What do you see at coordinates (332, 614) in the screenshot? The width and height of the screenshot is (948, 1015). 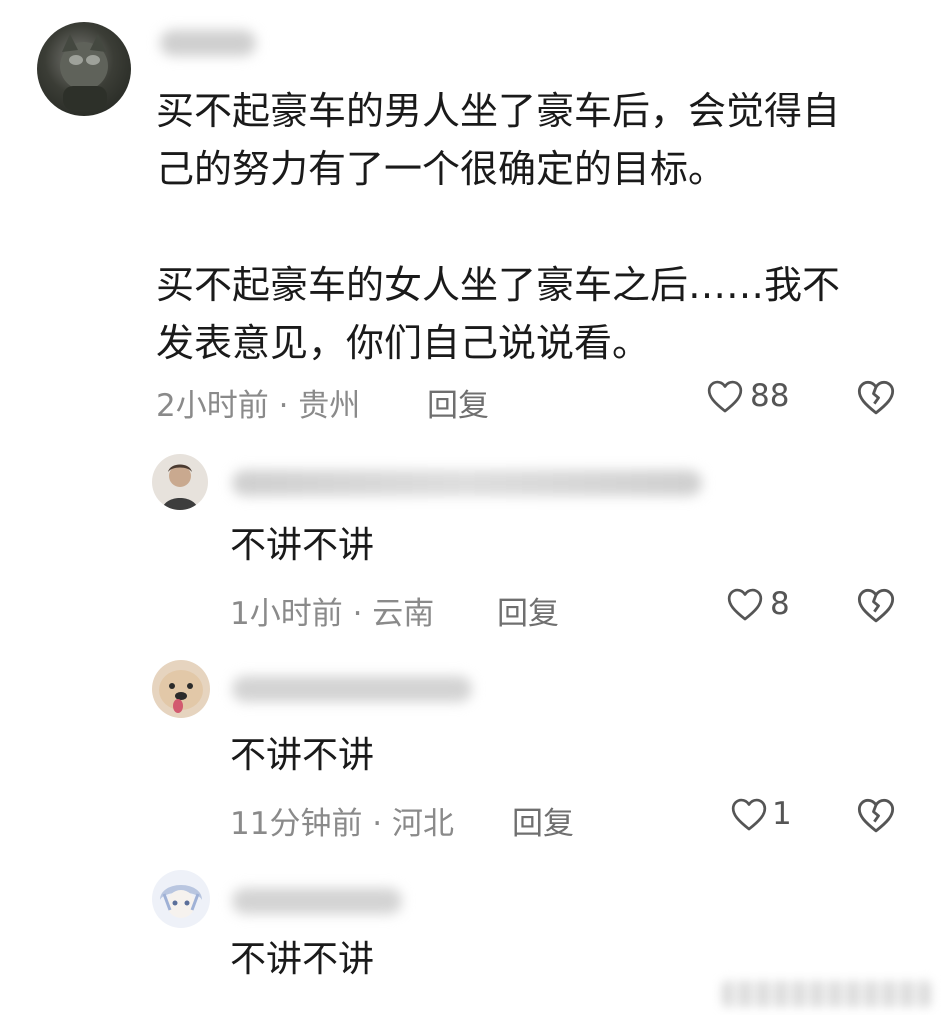 I see `comment-meta: 1小时前 · 云南` at bounding box center [332, 614].